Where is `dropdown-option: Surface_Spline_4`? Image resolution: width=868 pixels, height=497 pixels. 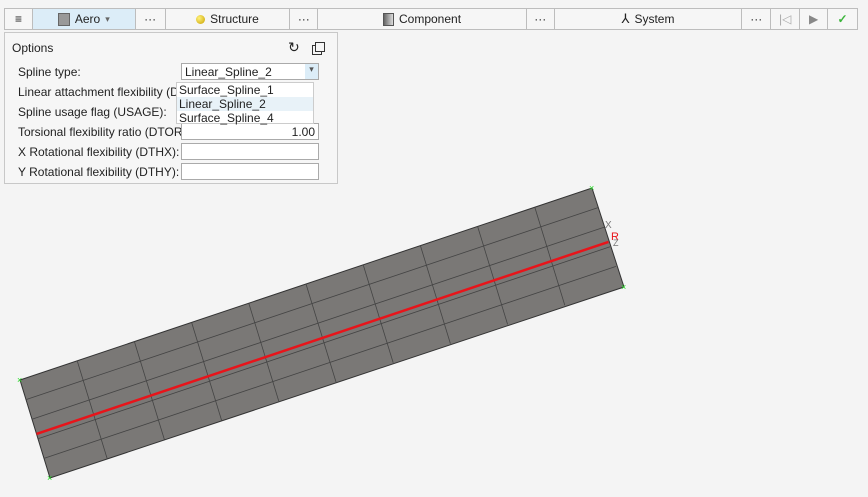 dropdown-option: Surface_Spline_4 is located at coordinates (245, 118).